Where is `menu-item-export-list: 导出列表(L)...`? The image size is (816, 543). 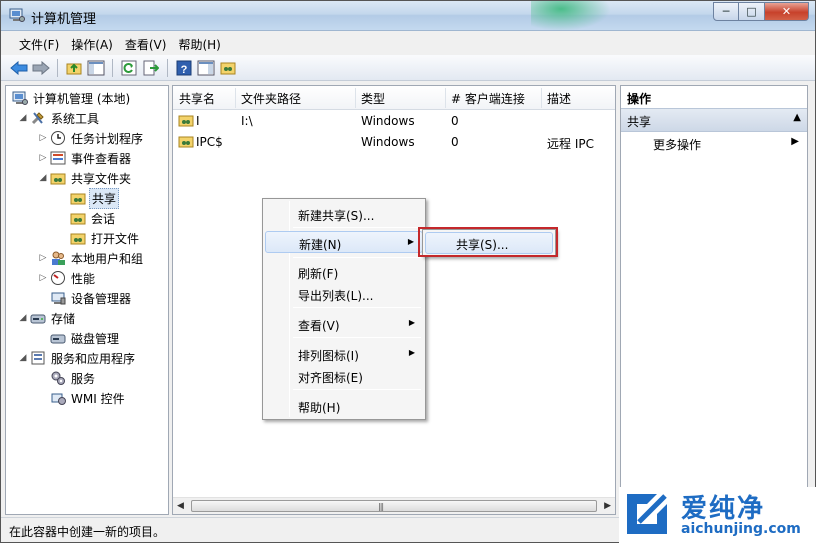
menu-item-export-list: 导出列表(L)... is located at coordinates (344, 294).